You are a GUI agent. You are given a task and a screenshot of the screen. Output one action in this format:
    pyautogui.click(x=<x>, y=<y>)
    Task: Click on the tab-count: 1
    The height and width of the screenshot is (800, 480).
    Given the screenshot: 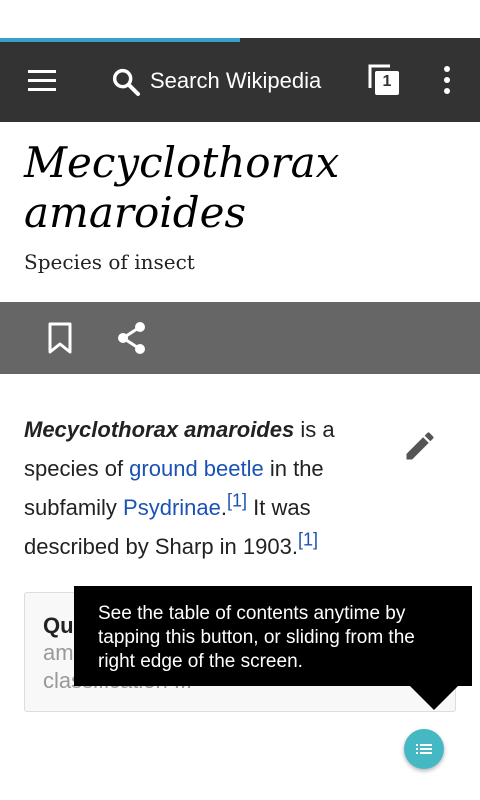 What is the action you would take?
    pyautogui.click(x=387, y=81)
    